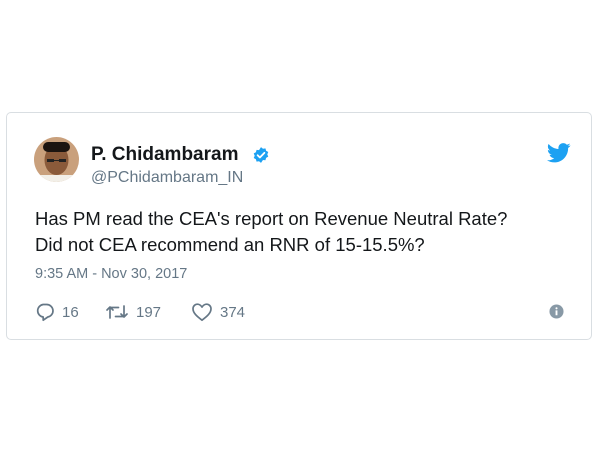 Image resolution: width=600 pixels, height=450 pixels. I want to click on twitter-bird-icon, so click(559, 153).